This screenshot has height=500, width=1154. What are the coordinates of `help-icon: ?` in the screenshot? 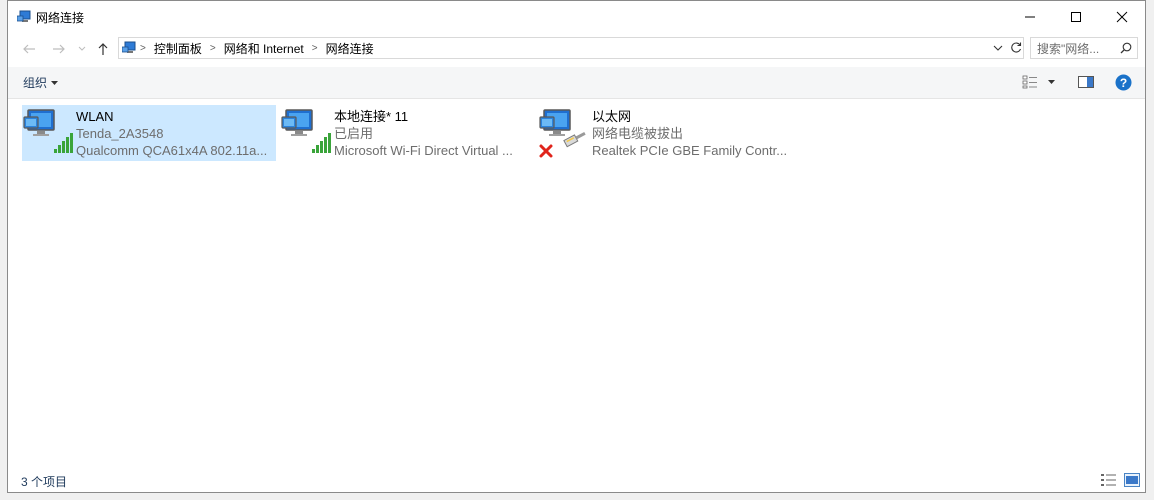 It's located at (1123, 82).